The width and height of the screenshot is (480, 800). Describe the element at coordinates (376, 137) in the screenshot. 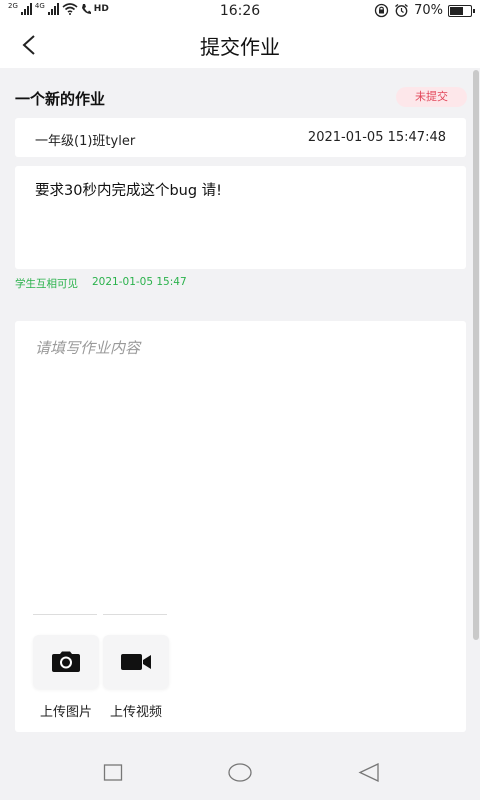

I see `assigned-time: 2021-01-05 15:47:48` at that location.